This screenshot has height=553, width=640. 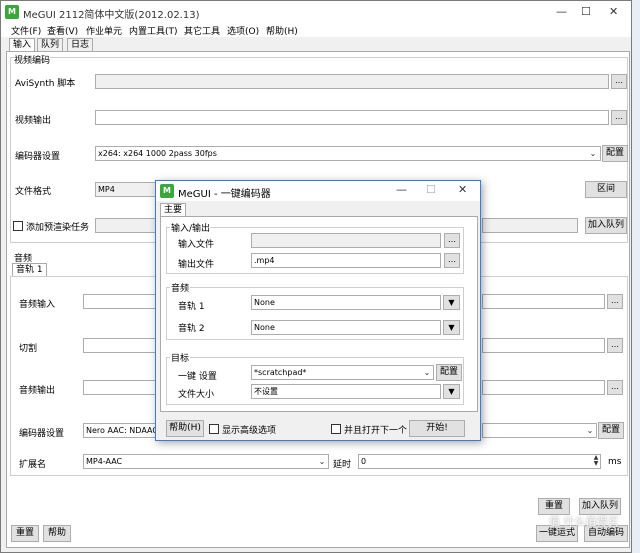 I want to click on help-button: 帮助, so click(x=57, y=533).